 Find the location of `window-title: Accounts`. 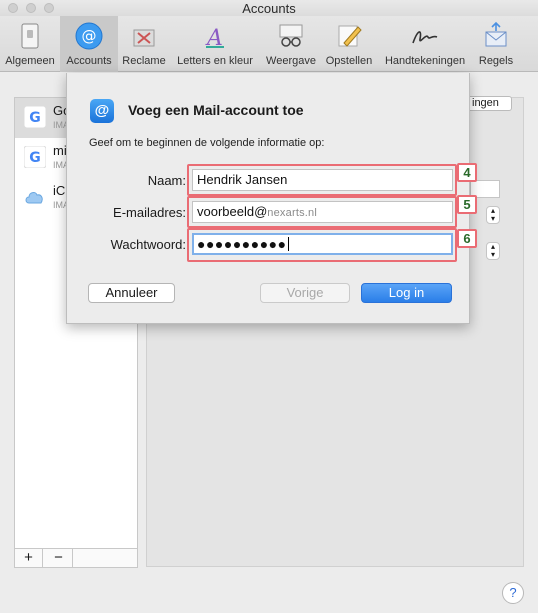

window-title: Accounts is located at coordinates (269, 8).